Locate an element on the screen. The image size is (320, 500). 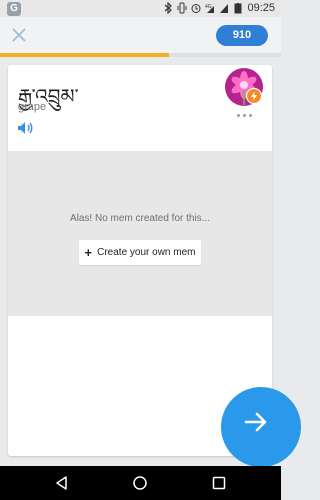
more-options-icon is located at coordinates (244, 115).